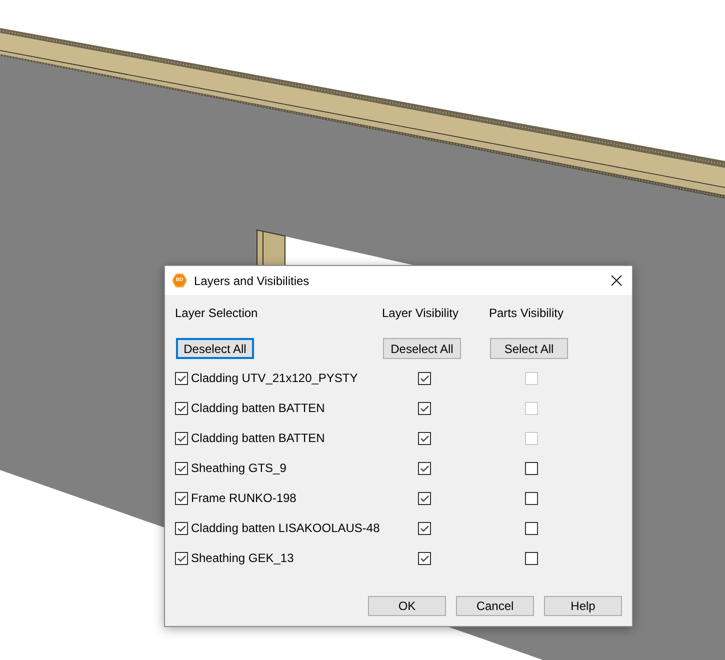  Describe the element at coordinates (274, 378) in the screenshot. I see `layer-name: Cladding UTV_21x120_PYSTY` at that location.